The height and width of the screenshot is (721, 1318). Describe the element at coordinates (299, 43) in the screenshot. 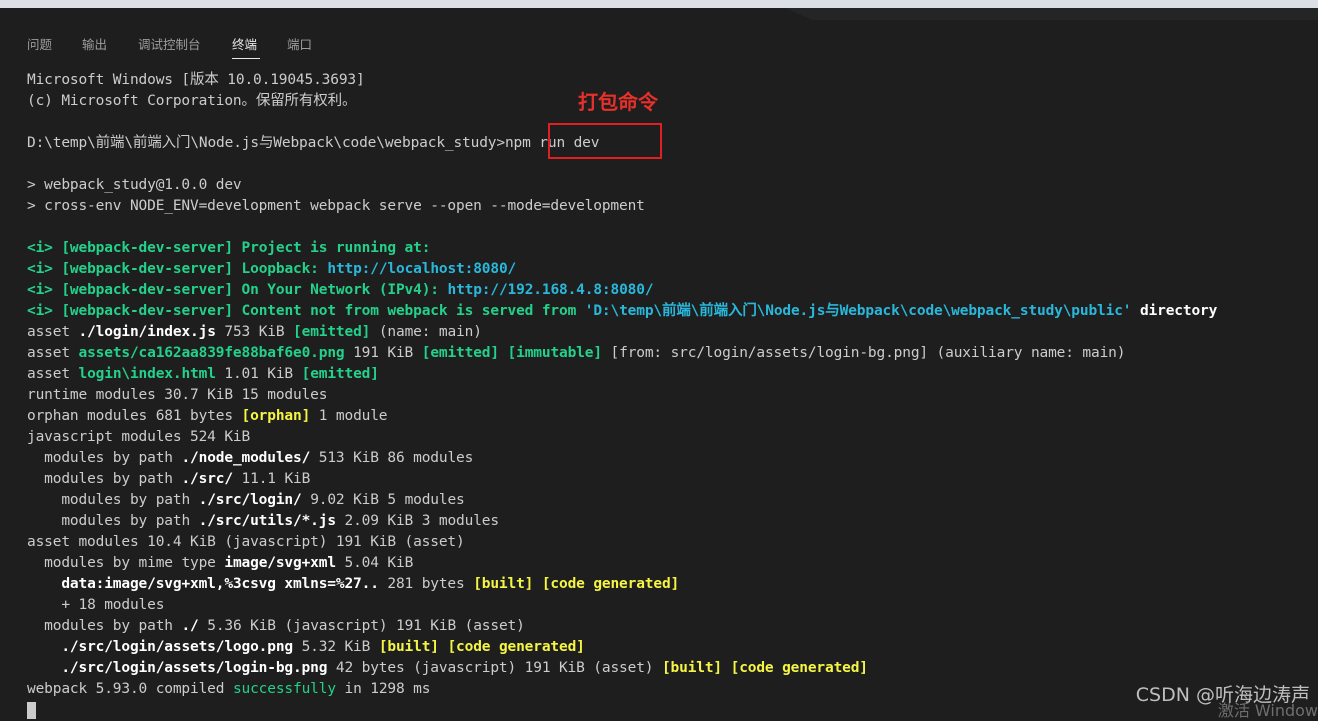

I see `tab-ports: 端口` at that location.